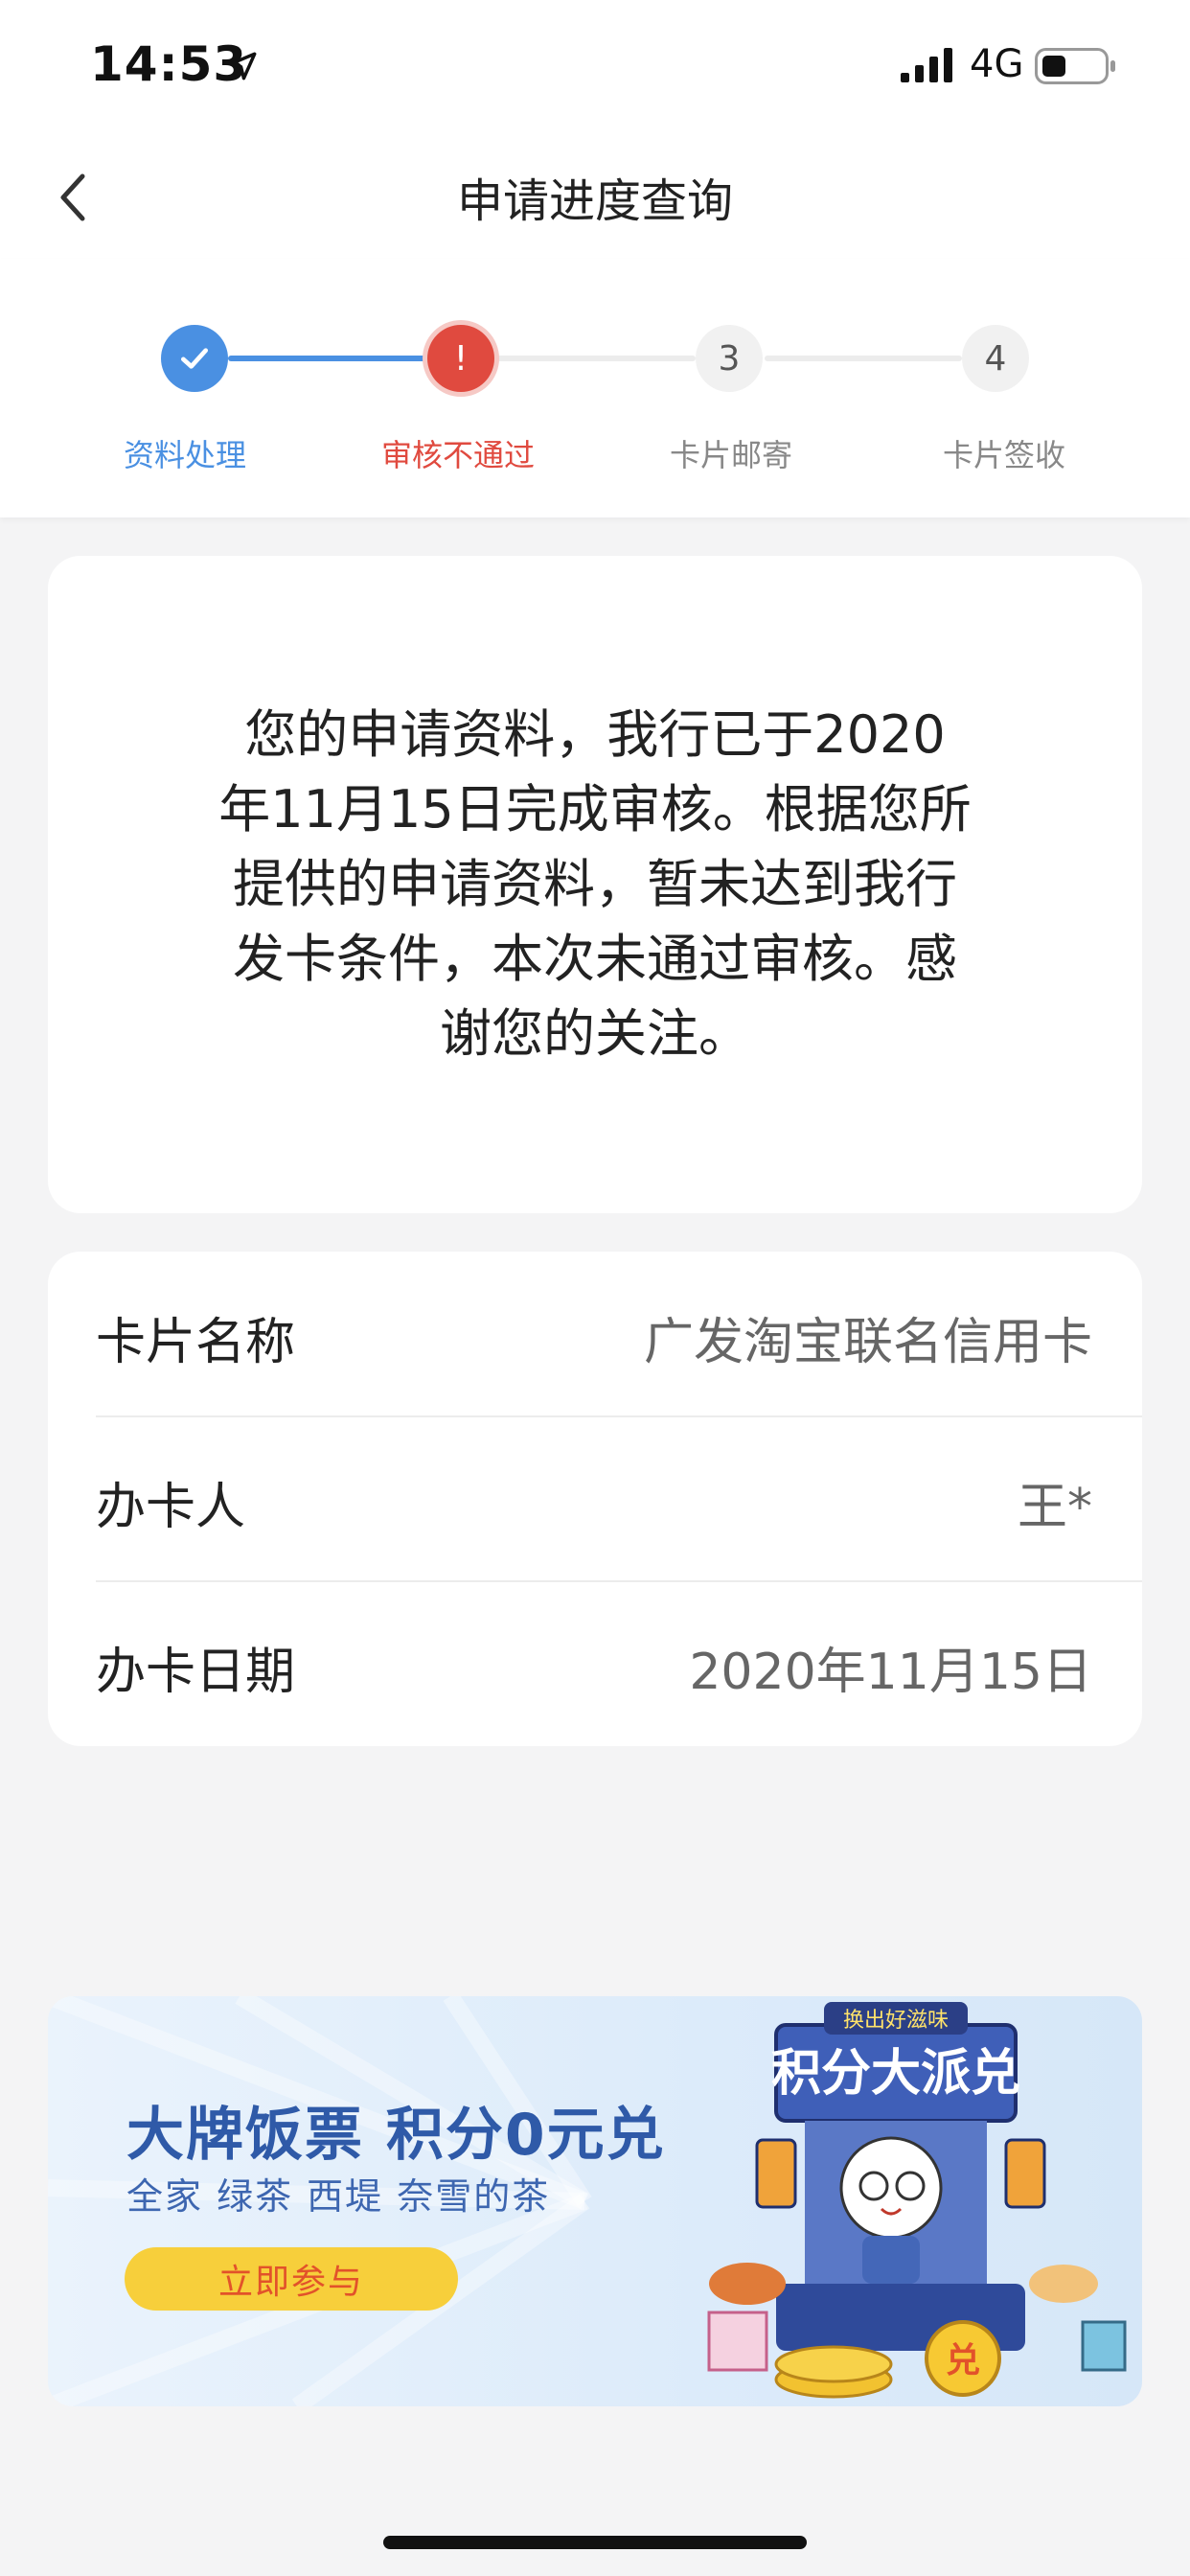 Image resolution: width=1190 pixels, height=2576 pixels. Describe the element at coordinates (595, 1033) in the screenshot. I see `message-line: 谢您的关注。` at that location.